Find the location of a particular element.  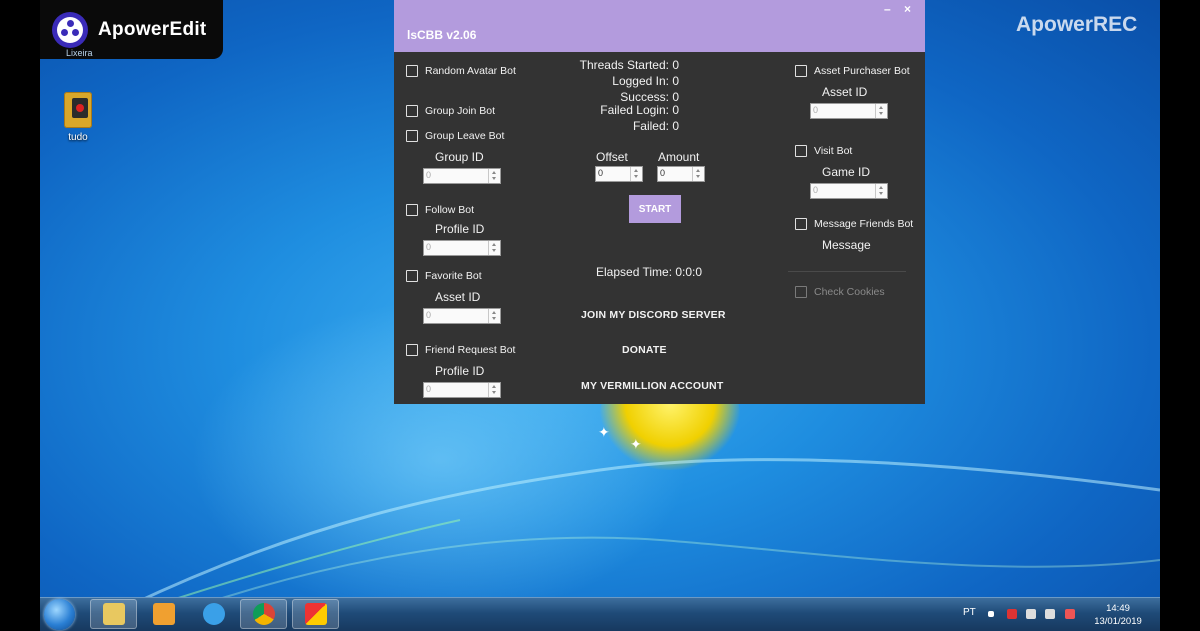

taskbar-explorer is located at coordinates (113, 614).